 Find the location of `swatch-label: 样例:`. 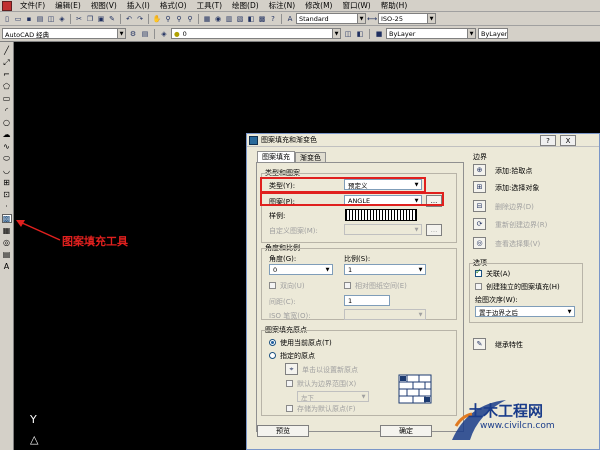

swatch-label: 样例: is located at coordinates (277, 216).